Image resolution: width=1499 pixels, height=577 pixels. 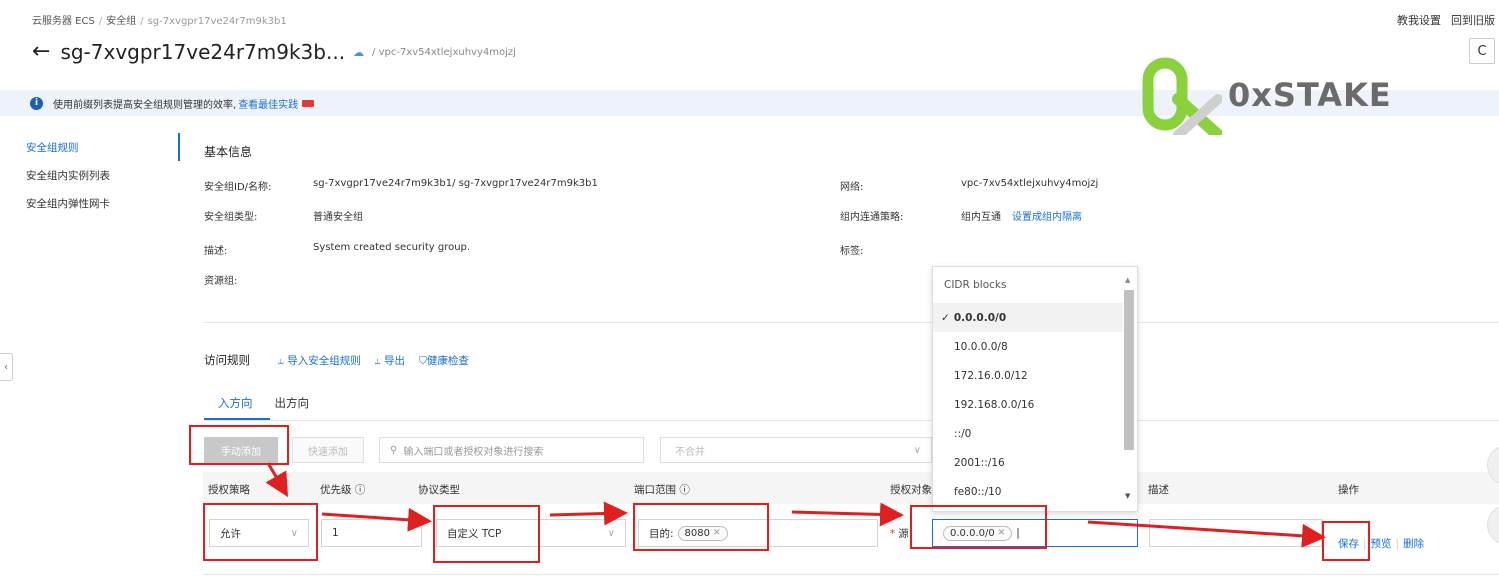 I want to click on annotation-arrows, so click(x=795, y=505).